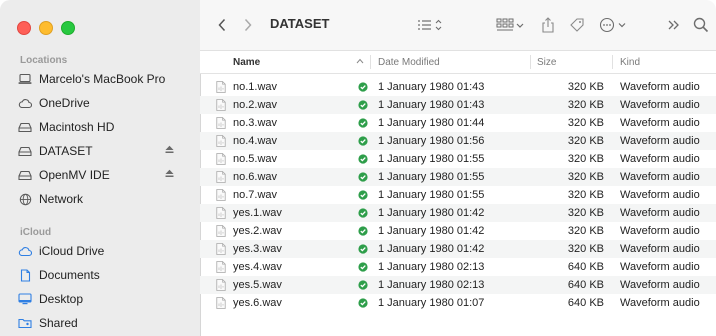 This screenshot has width=716, height=336. Describe the element at coordinates (246, 62) in the screenshot. I see `column-header-name: Name` at that location.